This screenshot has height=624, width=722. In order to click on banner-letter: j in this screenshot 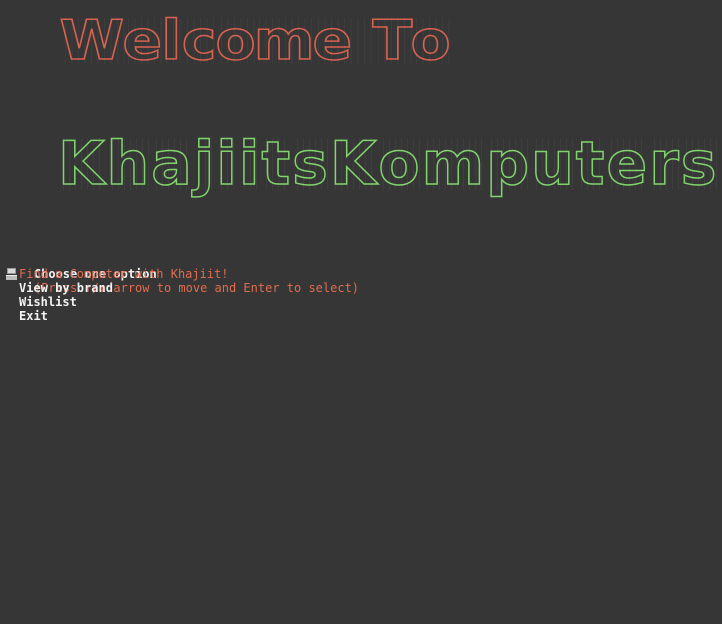, I will do `click(204, 164)`.